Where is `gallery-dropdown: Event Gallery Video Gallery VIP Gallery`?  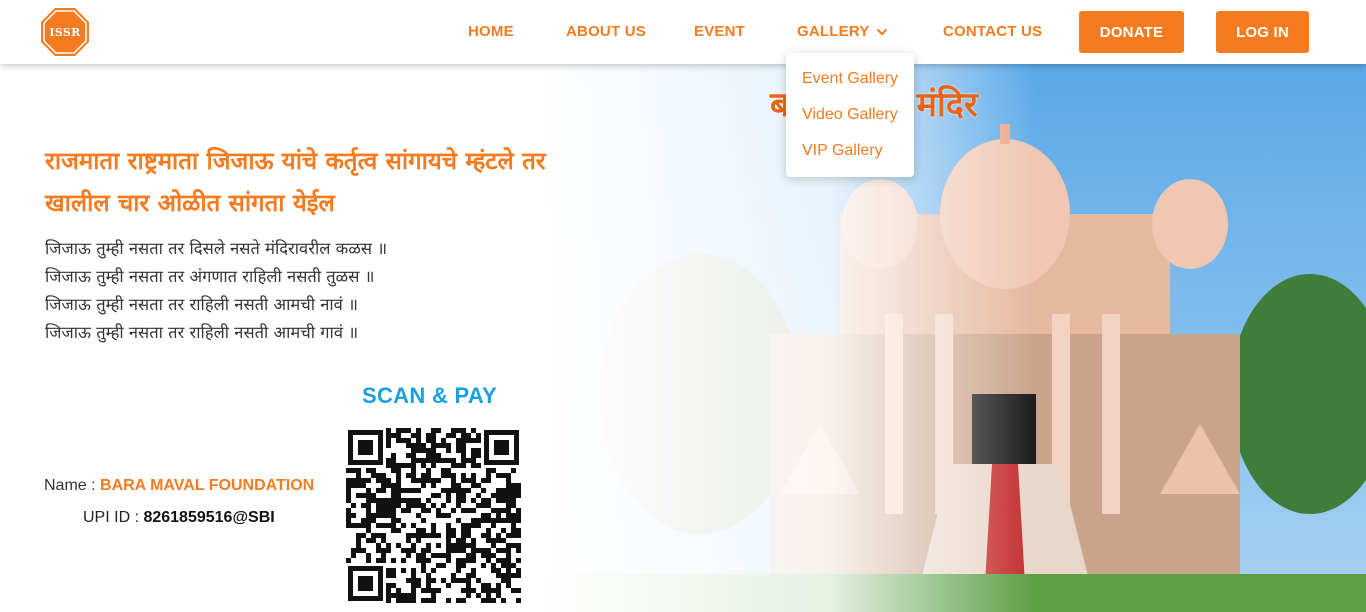
gallery-dropdown: Event Gallery Video Gallery VIP Gallery is located at coordinates (850, 115).